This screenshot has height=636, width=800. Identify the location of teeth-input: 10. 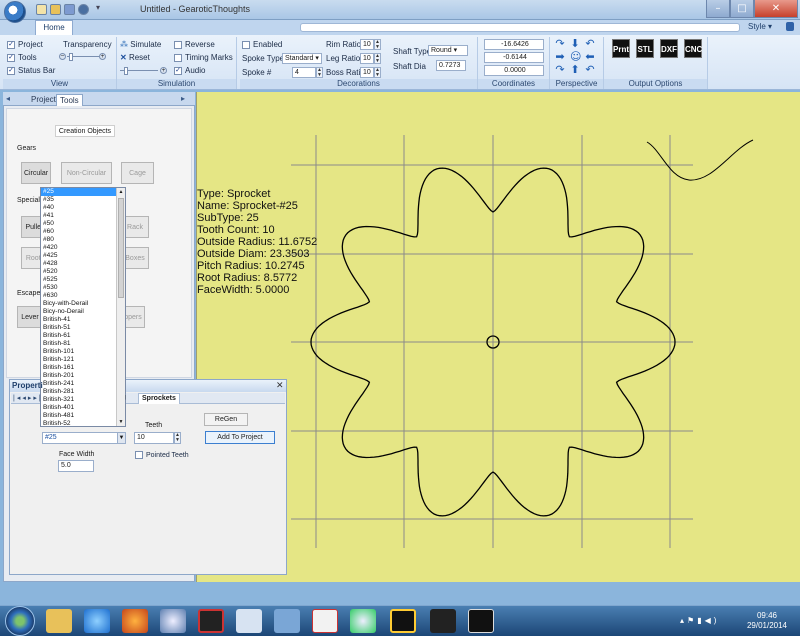
(154, 438).